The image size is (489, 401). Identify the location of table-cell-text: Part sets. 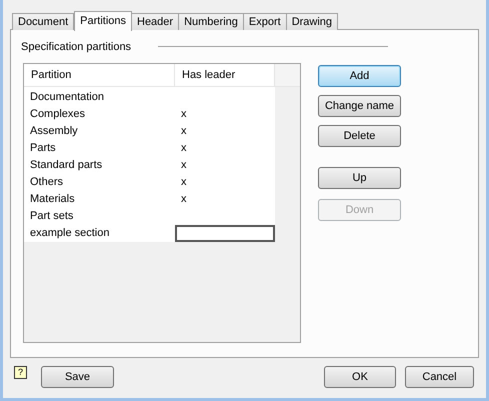
(51, 216).